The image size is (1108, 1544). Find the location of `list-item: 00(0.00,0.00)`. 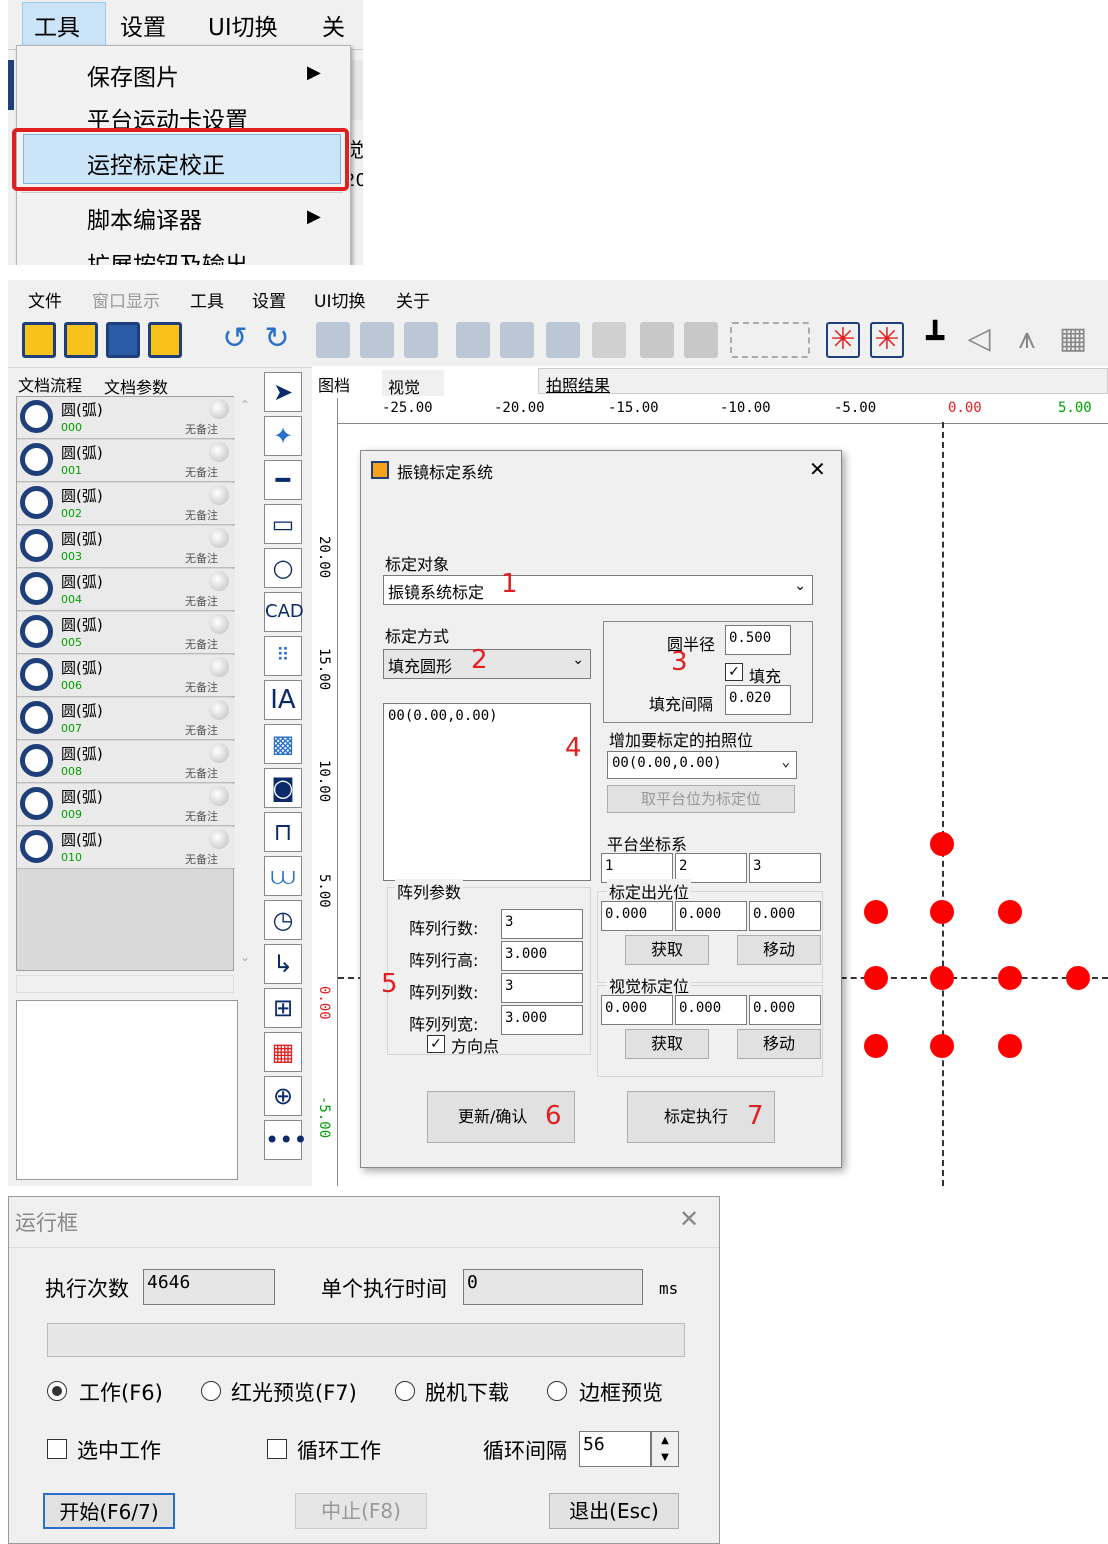

list-item: 00(0.00,0.00) is located at coordinates (443, 716).